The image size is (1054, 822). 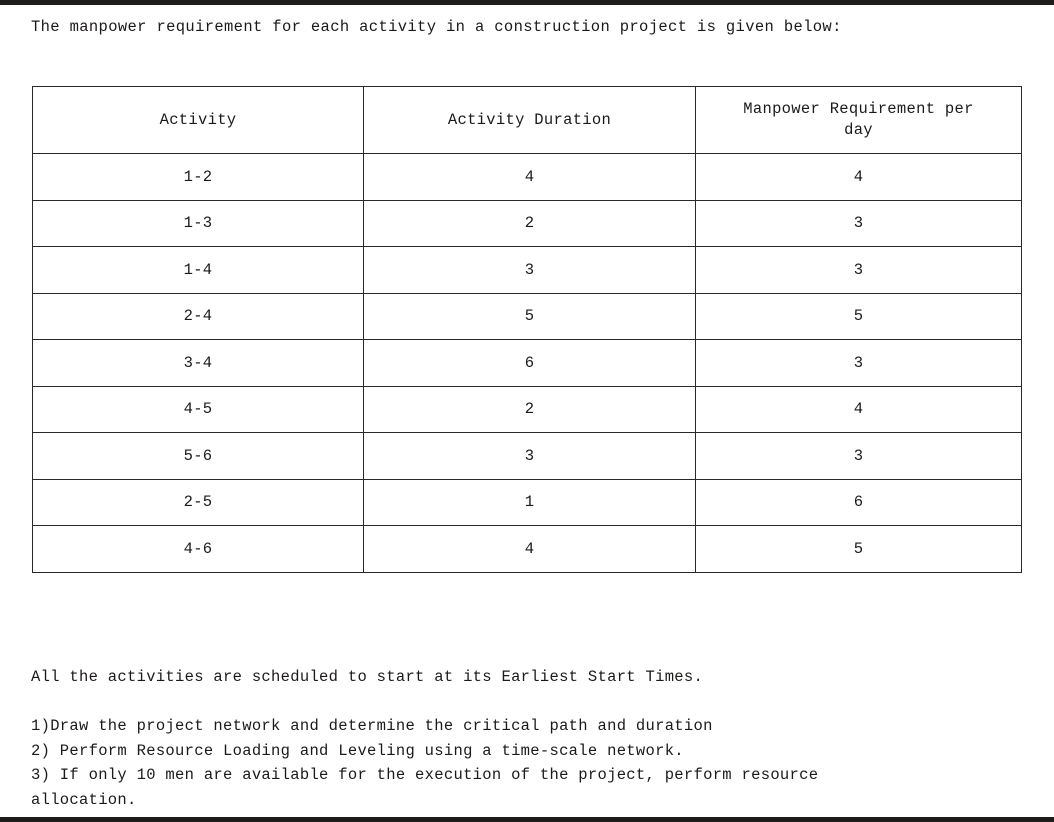 I want to click on cell-duration: 5, so click(x=529, y=316).